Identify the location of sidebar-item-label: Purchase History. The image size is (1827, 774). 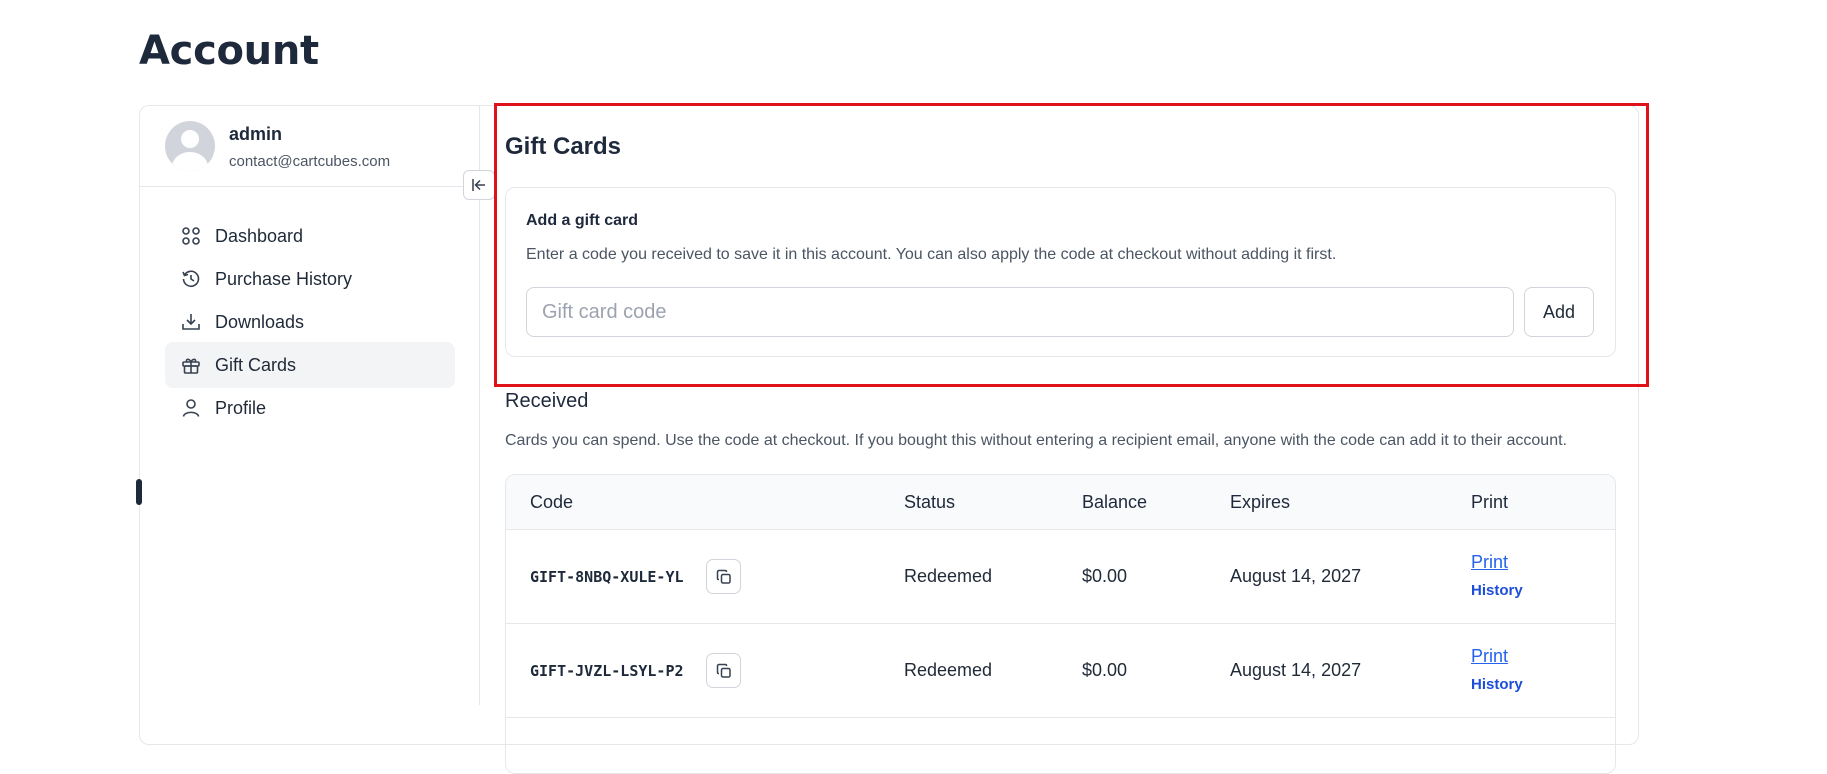
(284, 278).